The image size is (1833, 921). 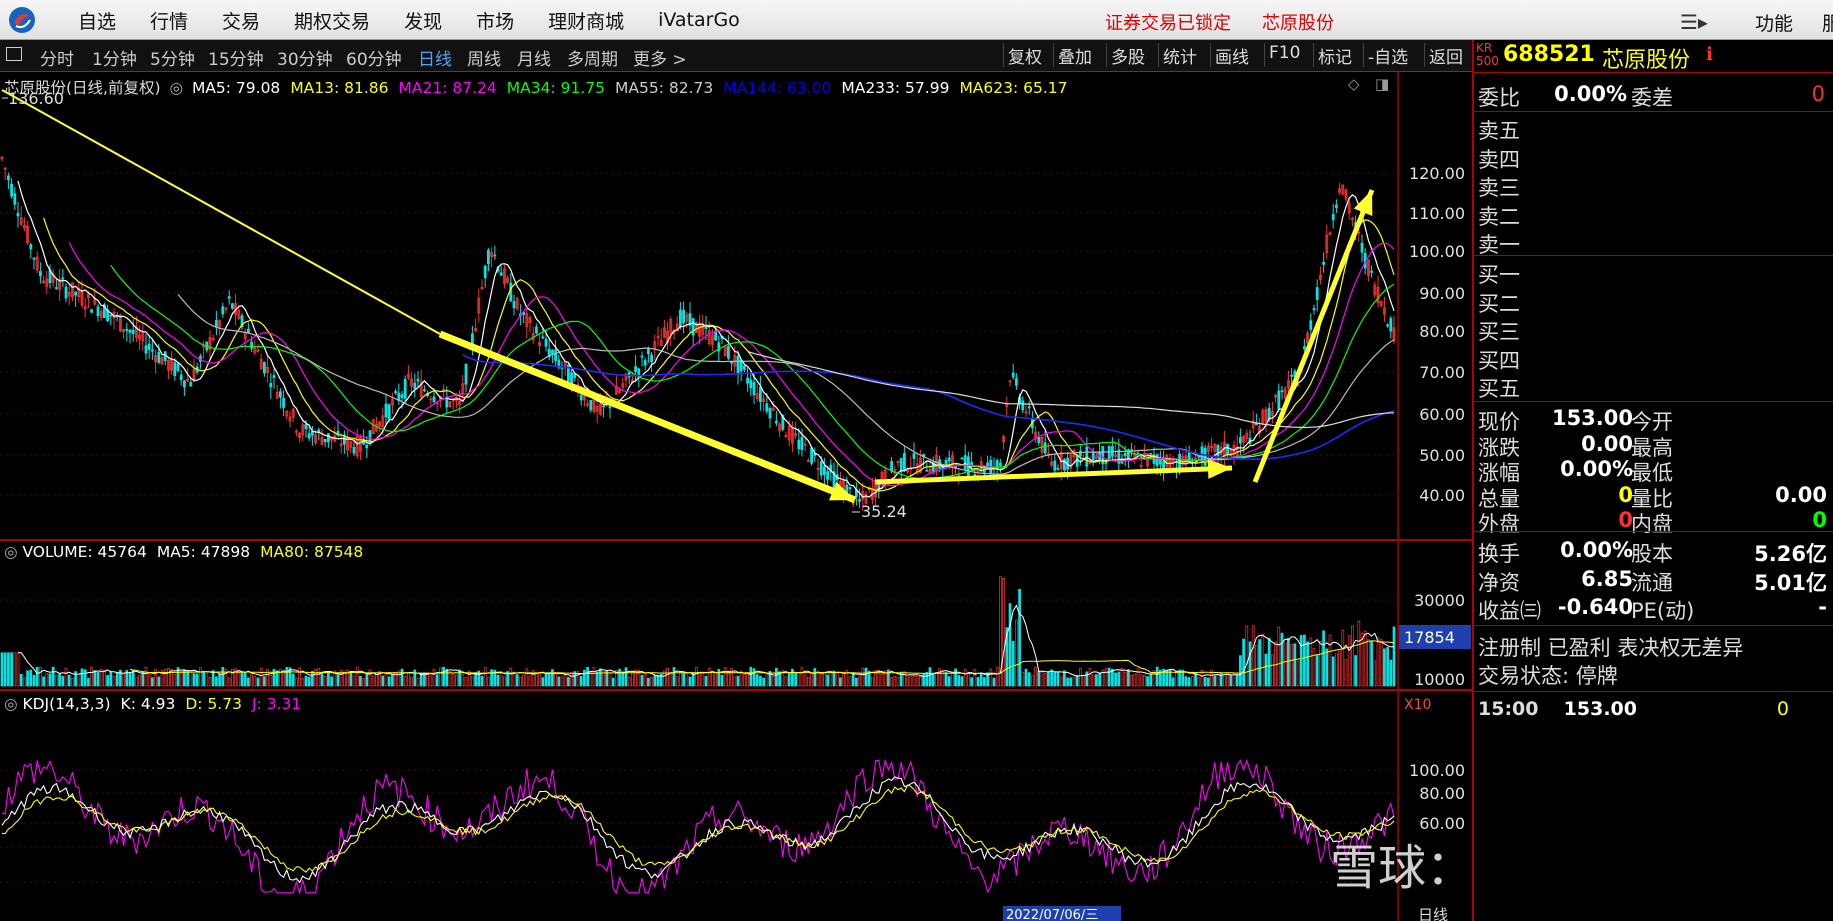 I want to click on ma-line, so click(x=1071, y=389).